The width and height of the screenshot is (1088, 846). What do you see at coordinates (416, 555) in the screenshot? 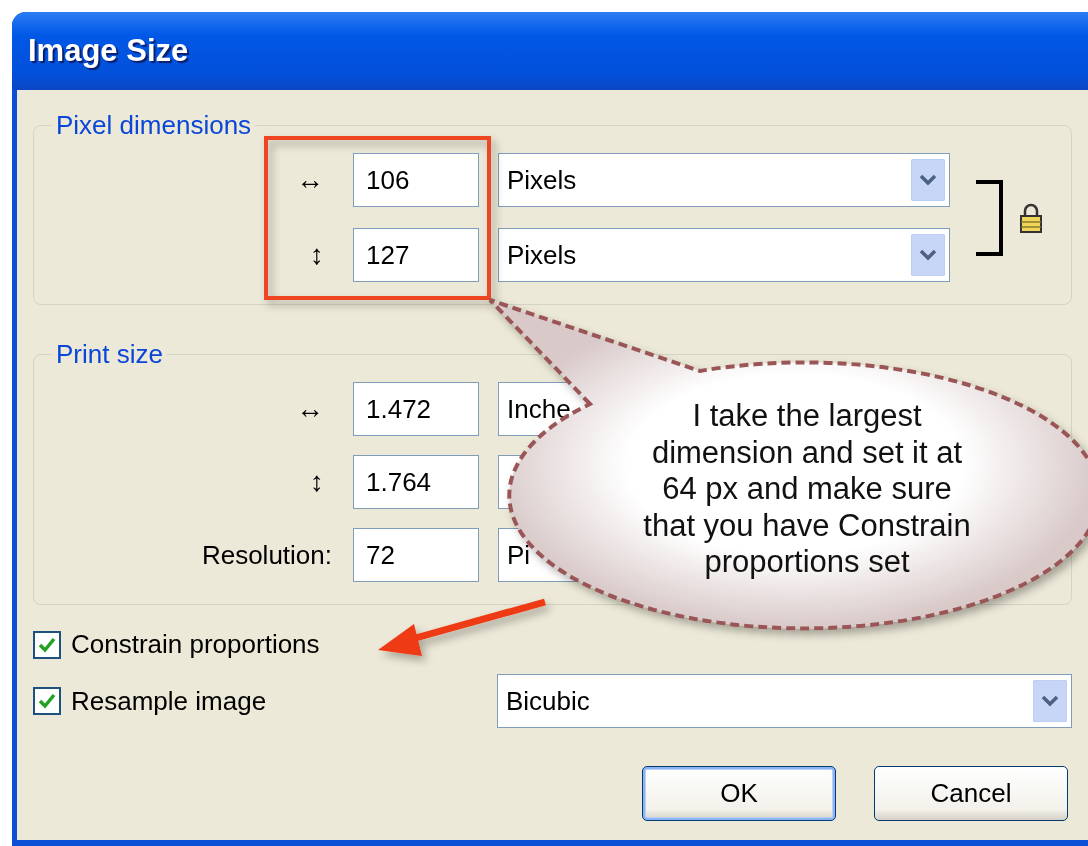
I see `input-field: 72` at bounding box center [416, 555].